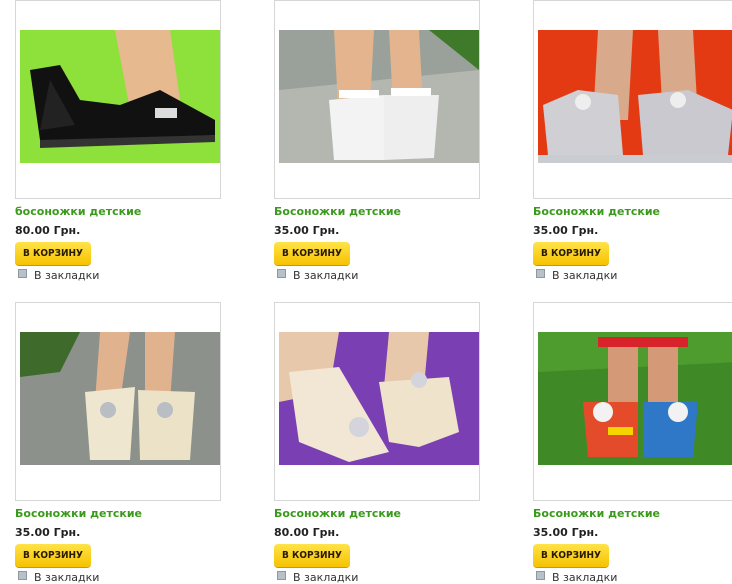 This screenshot has height=584, width=732. I want to click on product-title-link: босоножки детские, so click(78, 211).